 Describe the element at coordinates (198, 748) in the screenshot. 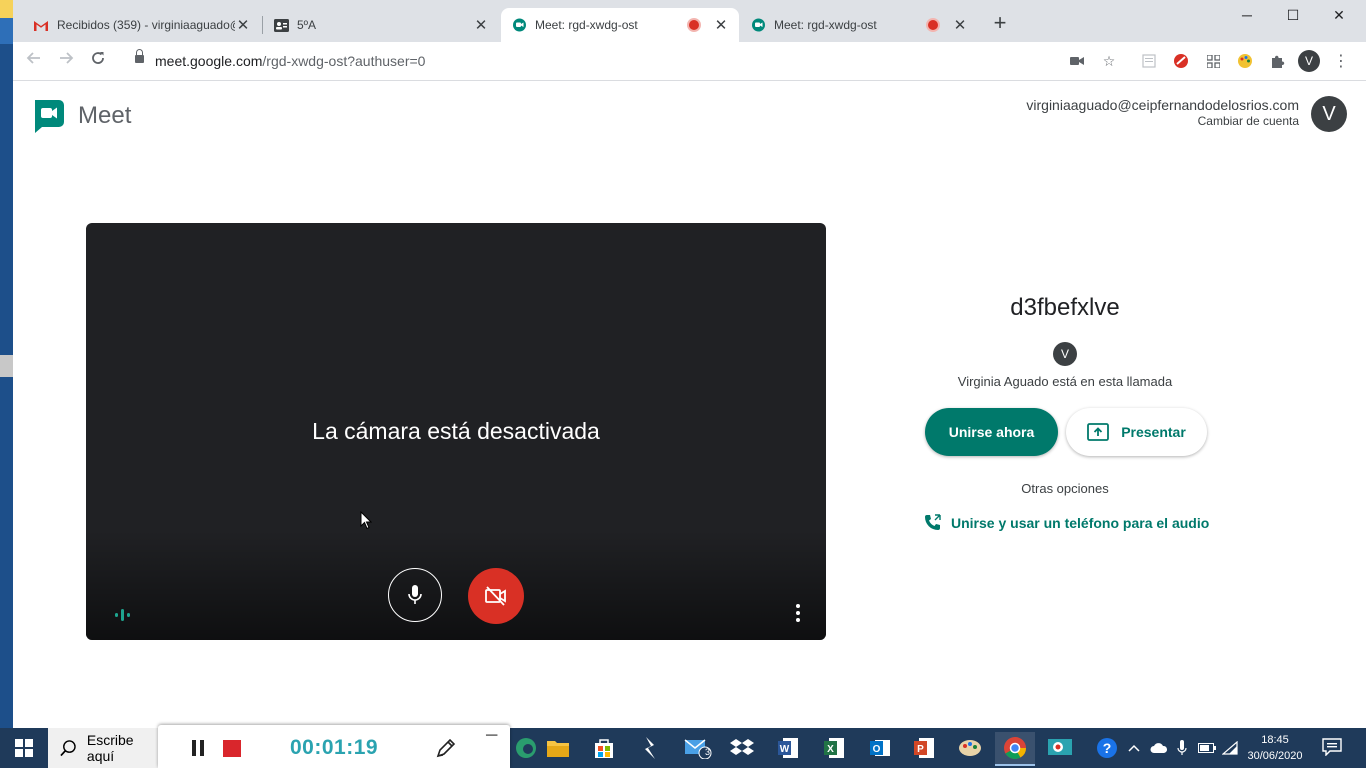

I see `pause-recording-button` at that location.